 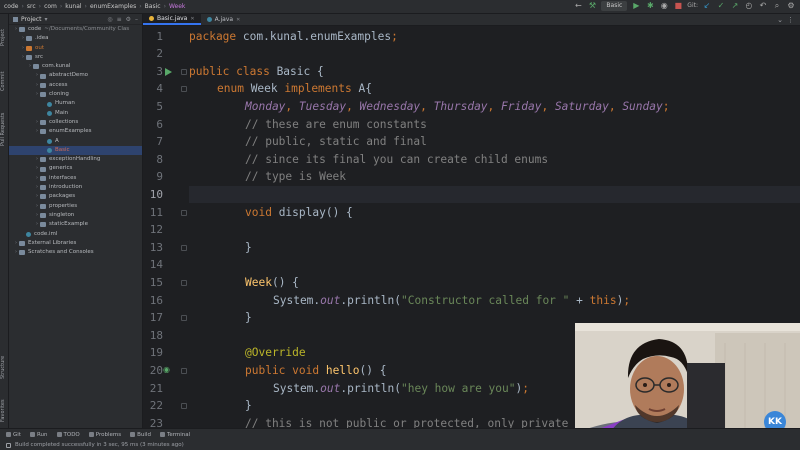 What do you see at coordinates (119, 19) in the screenshot?
I see `collapse-all-icon: ≡` at bounding box center [119, 19].